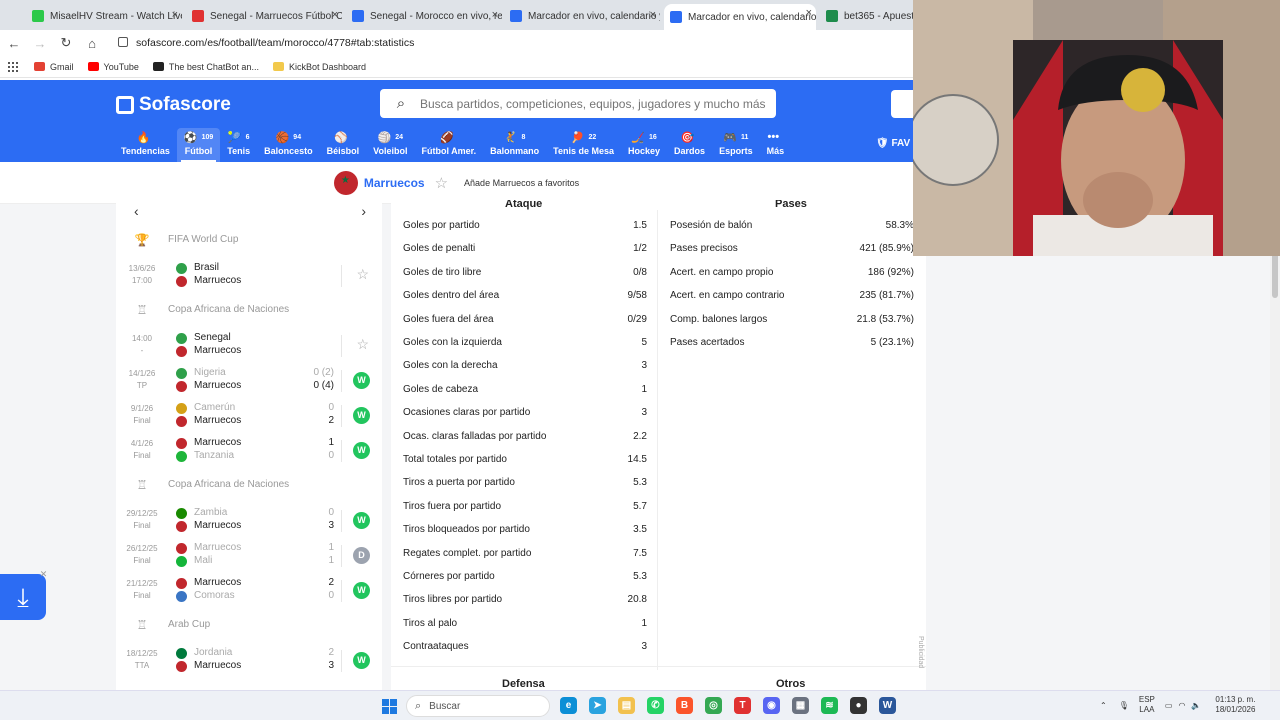 This screenshot has width=1280, height=720. What do you see at coordinates (1235, 705) in the screenshot?
I see `clock: 01:13 p. m. 18/01/2026` at bounding box center [1235, 705].